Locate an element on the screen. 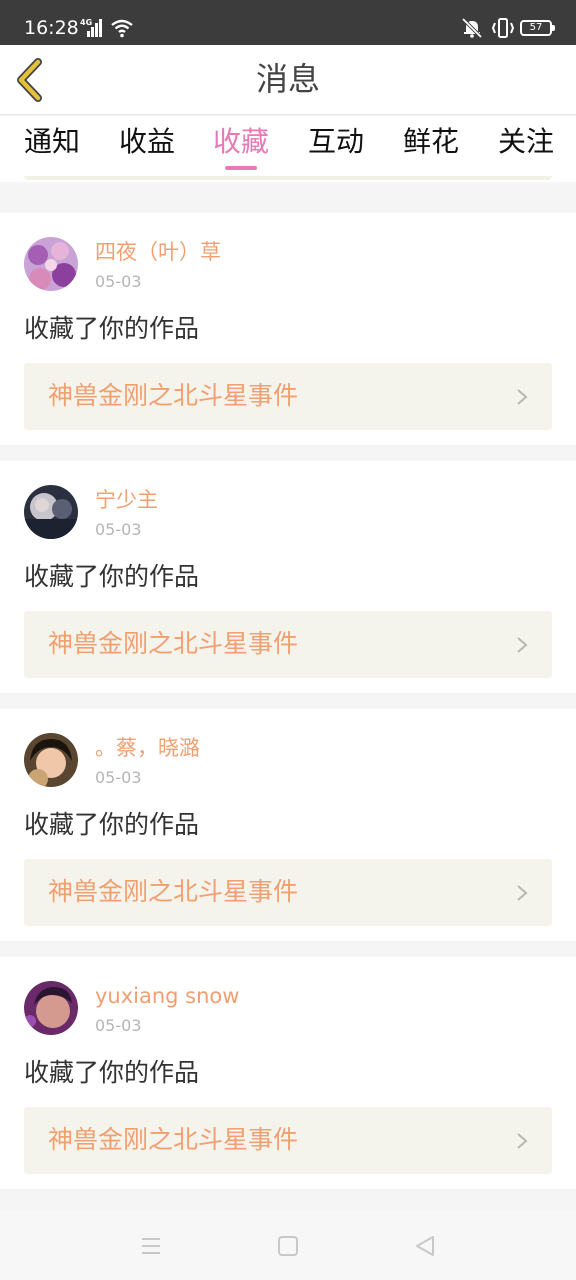 This screenshot has width=576, height=1280. system-nav-bar is located at coordinates (288, 1245).